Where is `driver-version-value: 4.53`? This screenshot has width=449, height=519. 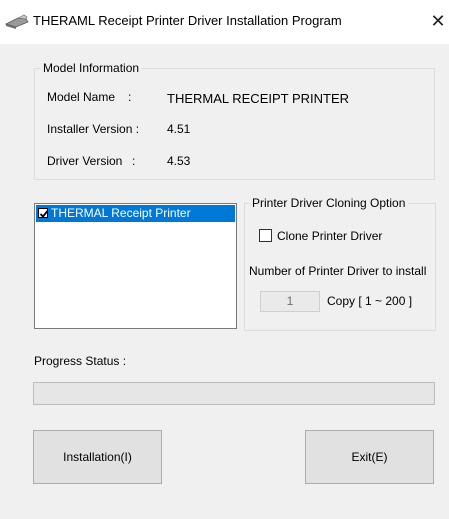 driver-version-value: 4.53 is located at coordinates (179, 161).